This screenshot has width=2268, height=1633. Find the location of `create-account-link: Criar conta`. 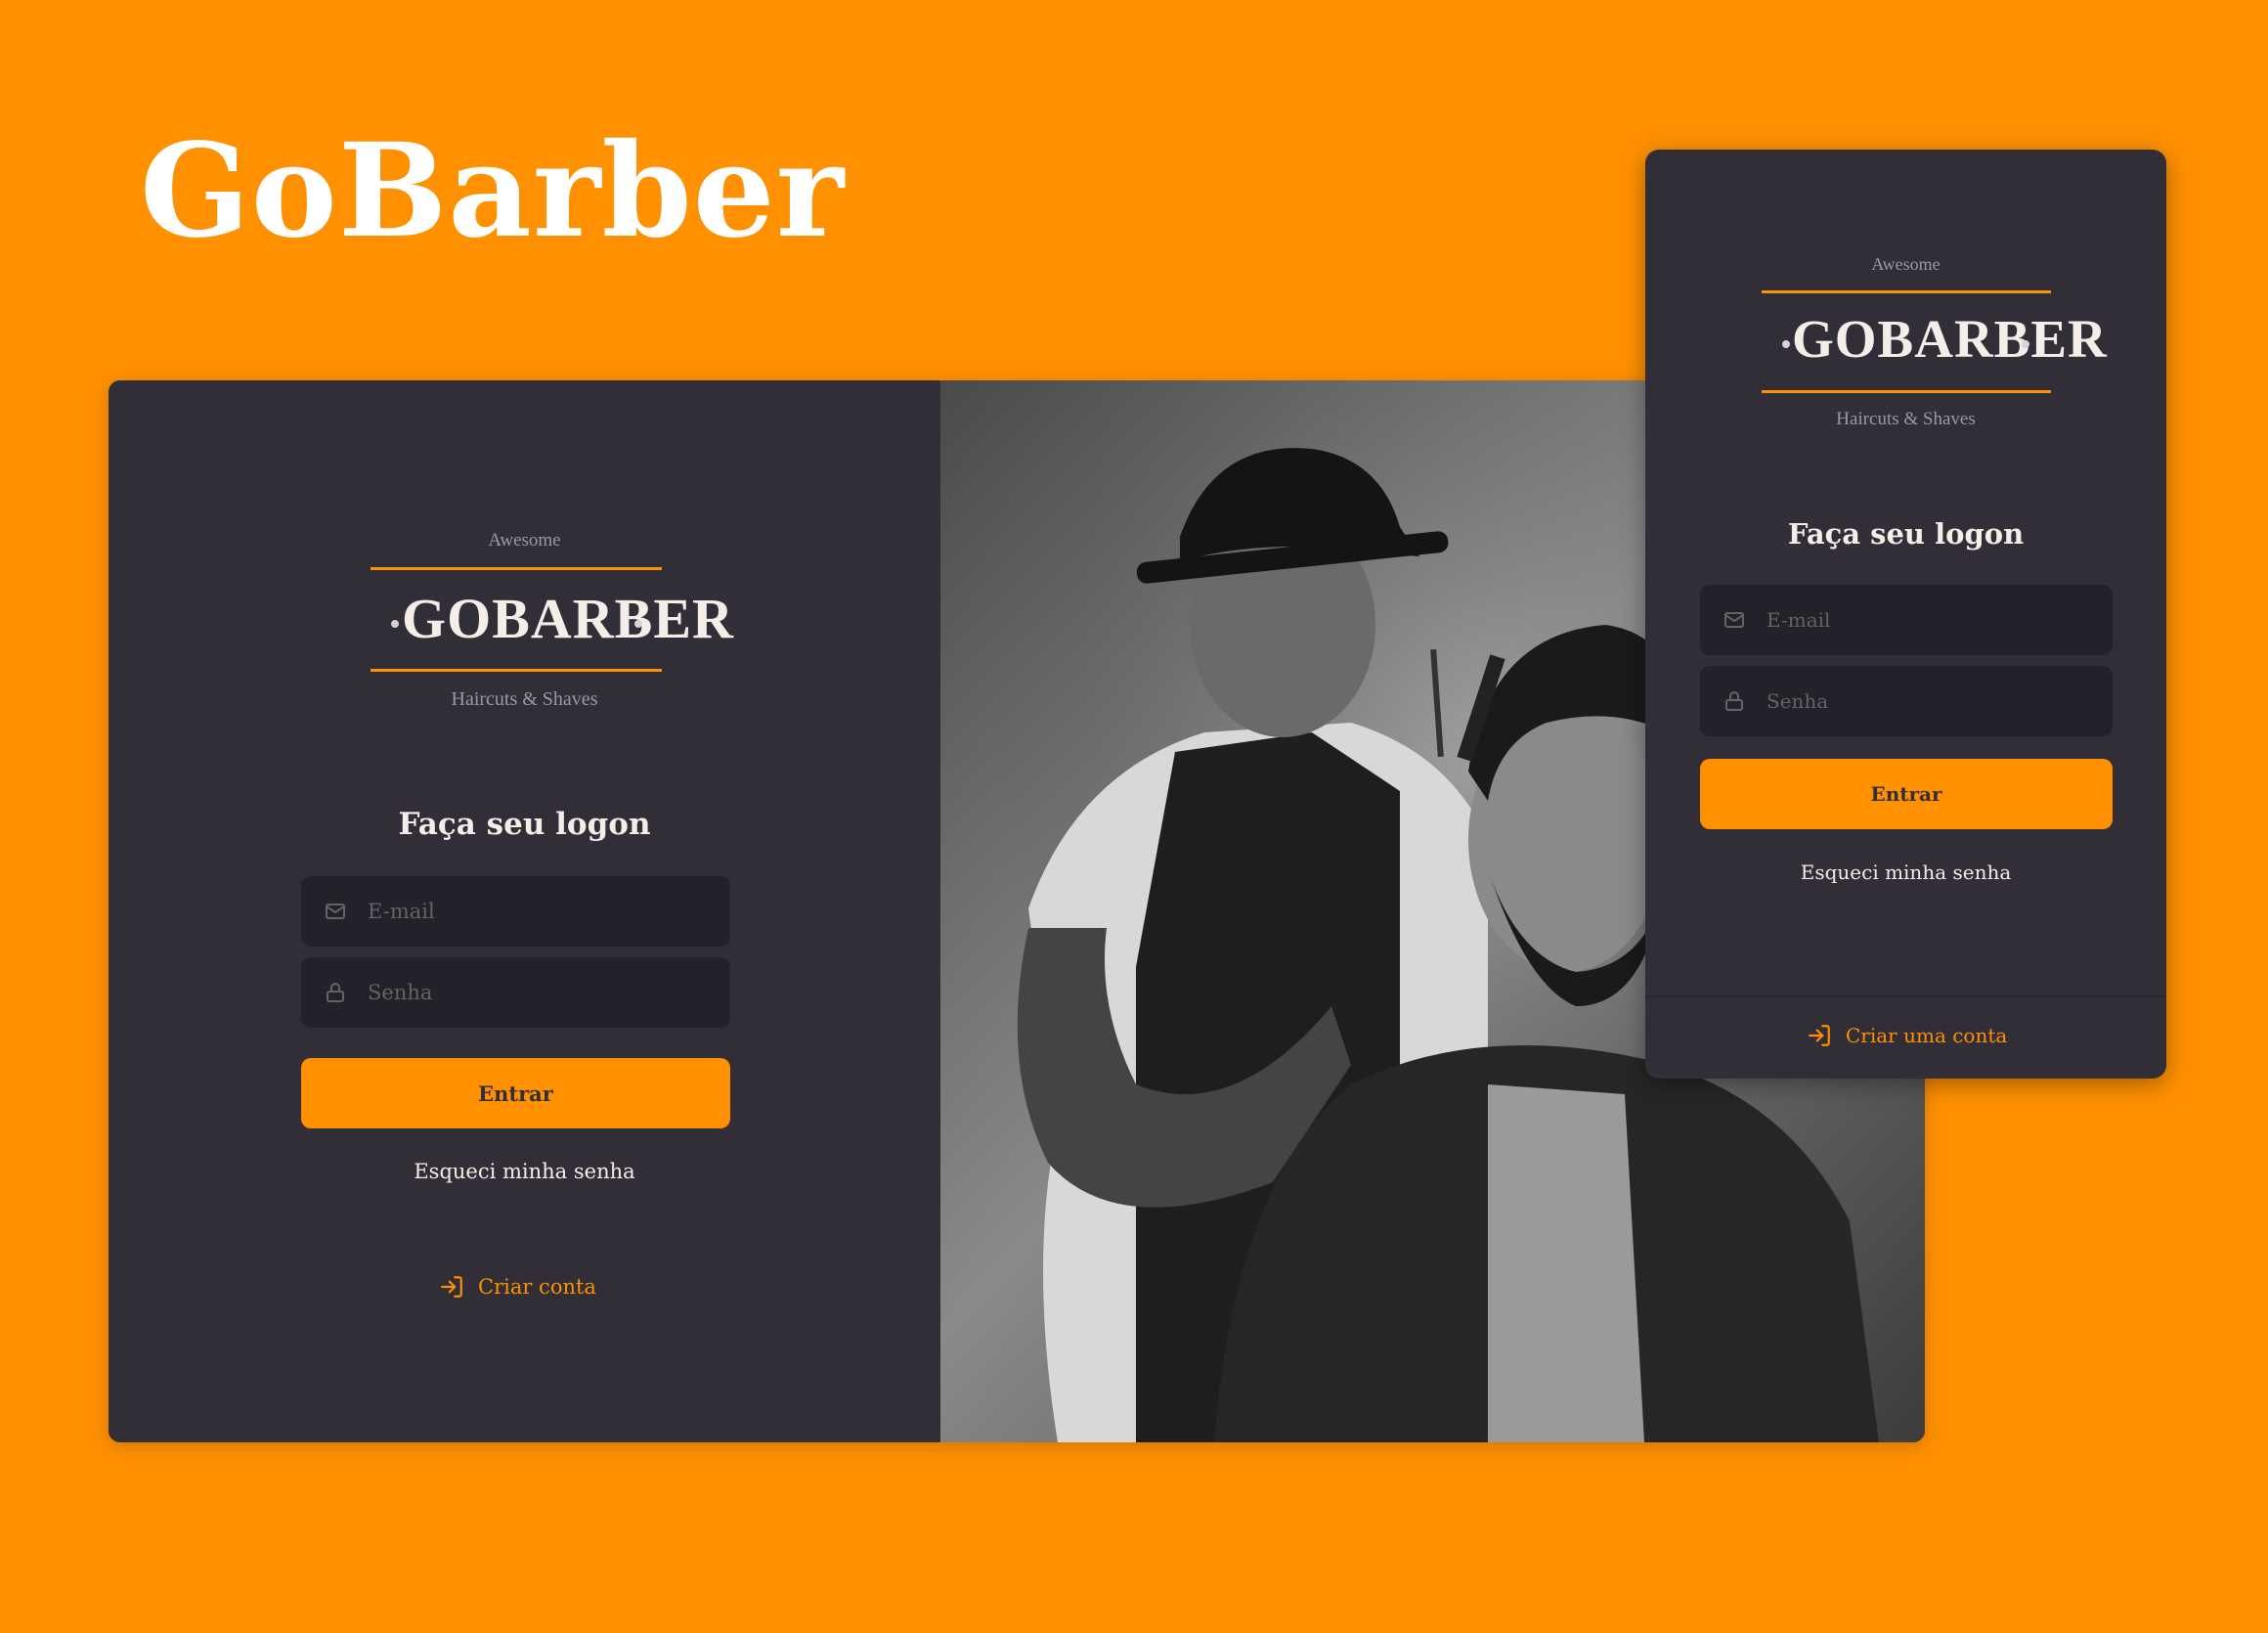

create-account-link: Criar conta is located at coordinates (517, 1287).